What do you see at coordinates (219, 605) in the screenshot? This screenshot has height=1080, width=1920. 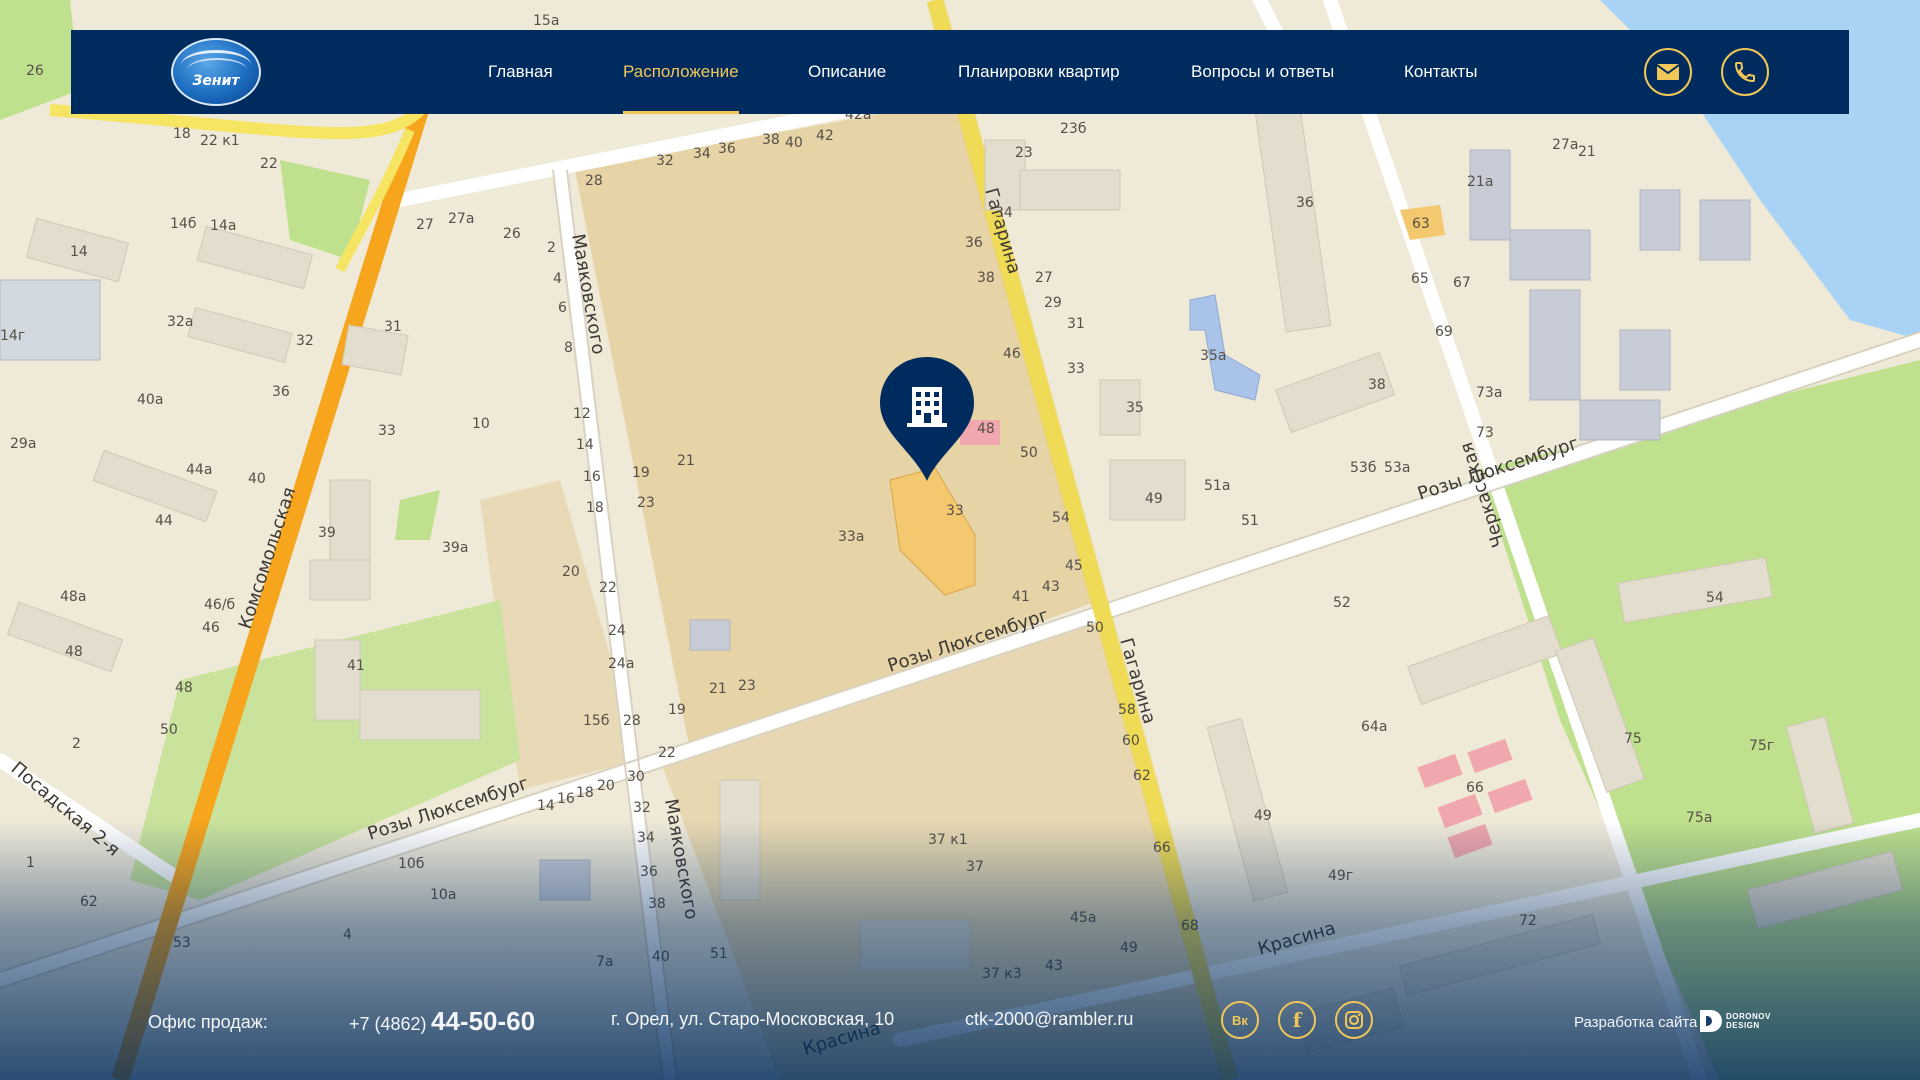 I see `svg-text: 46/б` at bounding box center [219, 605].